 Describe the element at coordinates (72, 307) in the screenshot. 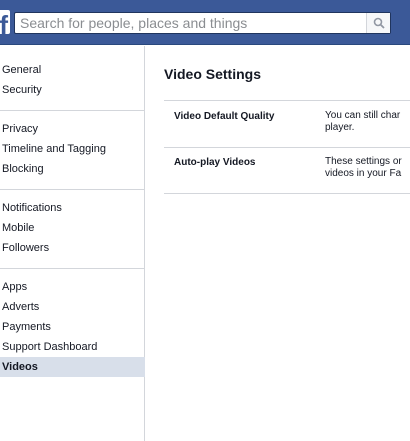

I see `sidebar-item-adverts: Adverts` at that location.